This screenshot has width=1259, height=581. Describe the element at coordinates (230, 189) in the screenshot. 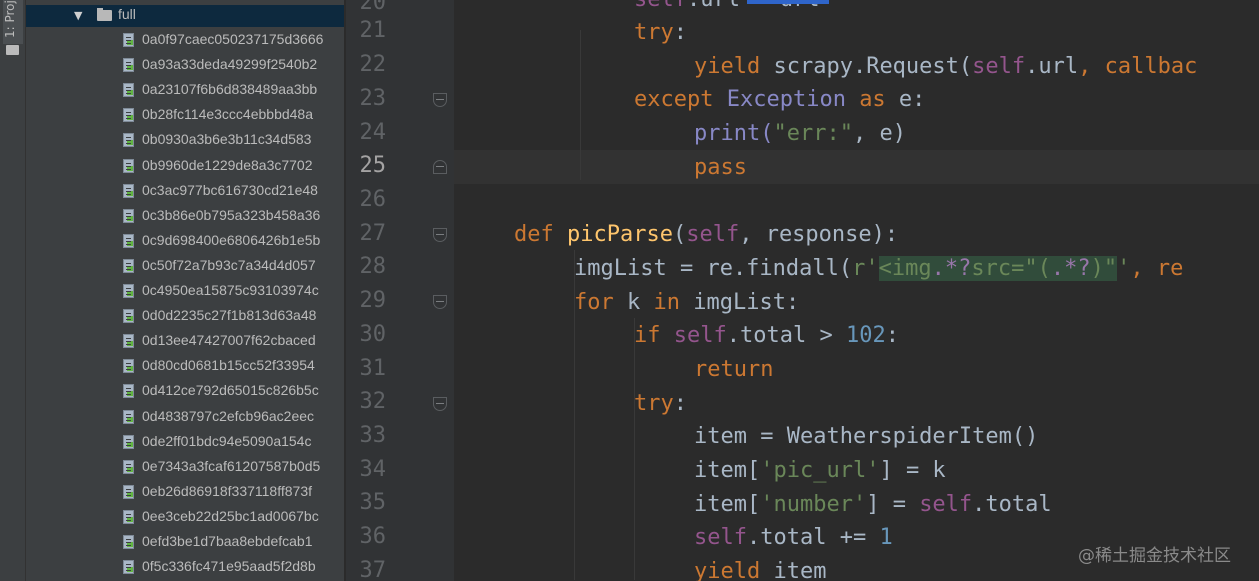

I see `file-name: 0c3ac977bc616730cd21e48` at that location.